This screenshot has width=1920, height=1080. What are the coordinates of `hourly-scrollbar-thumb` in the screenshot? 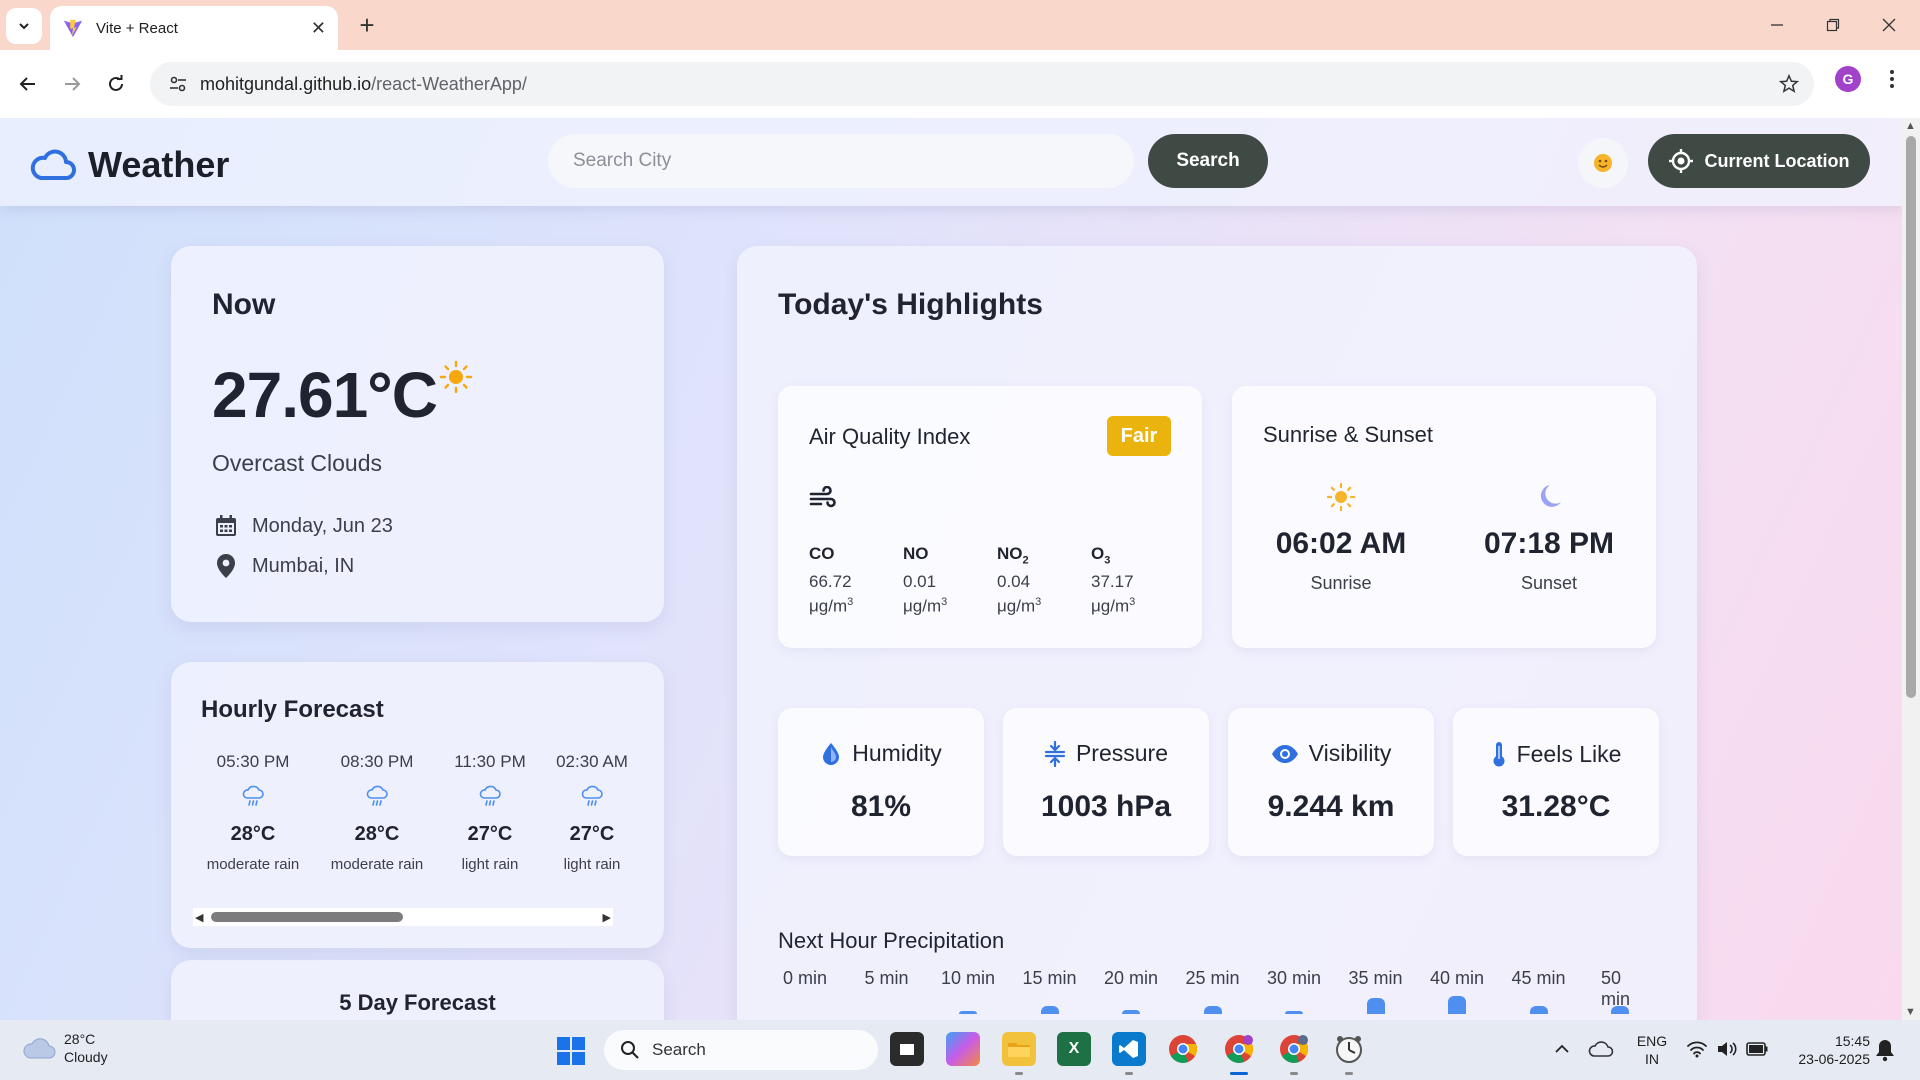 It's located at (307, 917).